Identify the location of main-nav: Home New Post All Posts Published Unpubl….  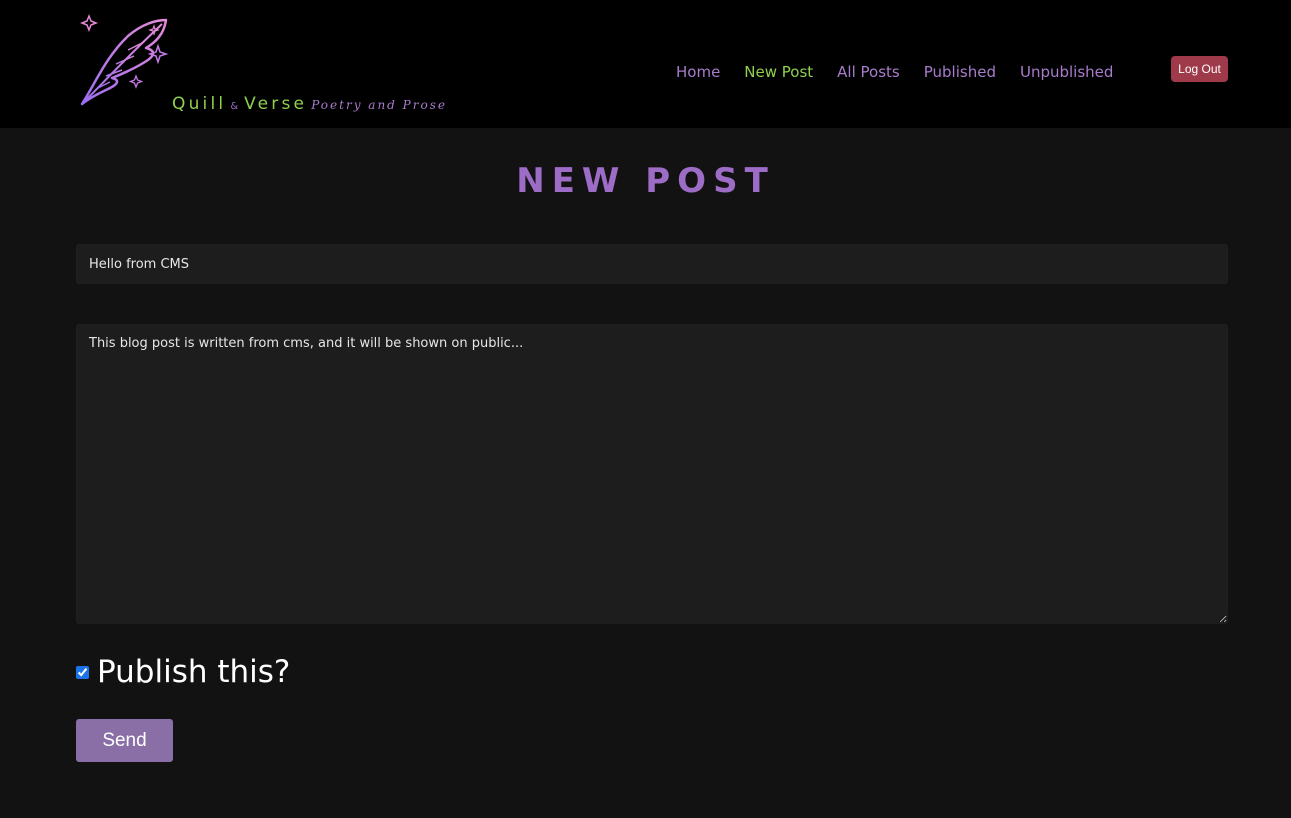
(894, 72).